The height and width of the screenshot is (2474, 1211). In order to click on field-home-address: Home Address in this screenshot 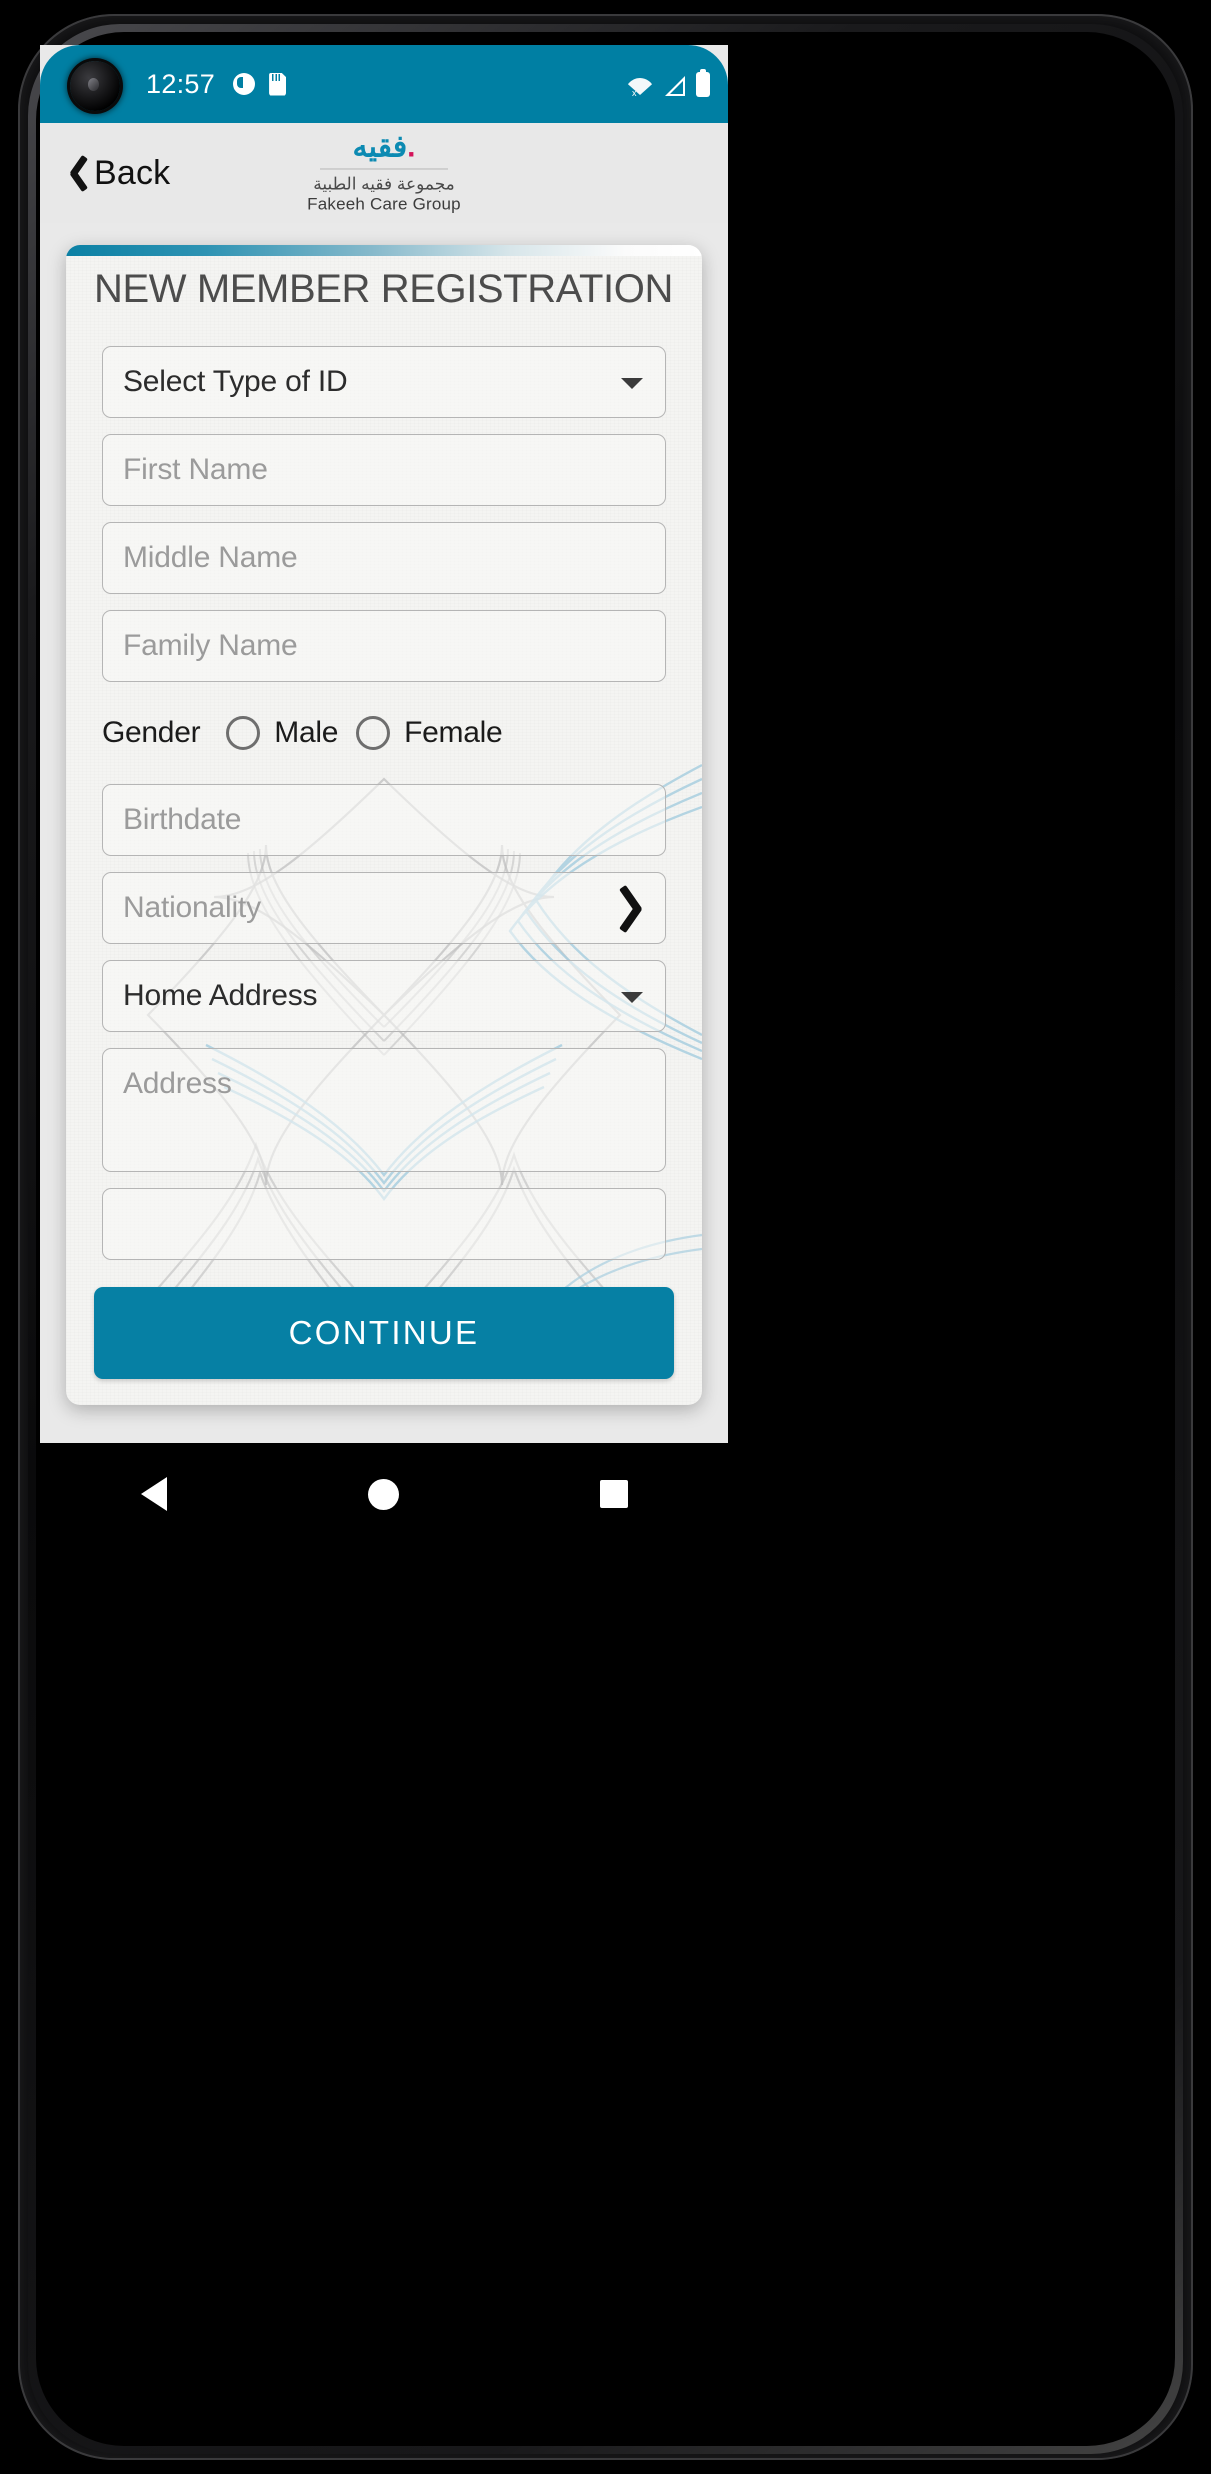, I will do `click(384, 996)`.